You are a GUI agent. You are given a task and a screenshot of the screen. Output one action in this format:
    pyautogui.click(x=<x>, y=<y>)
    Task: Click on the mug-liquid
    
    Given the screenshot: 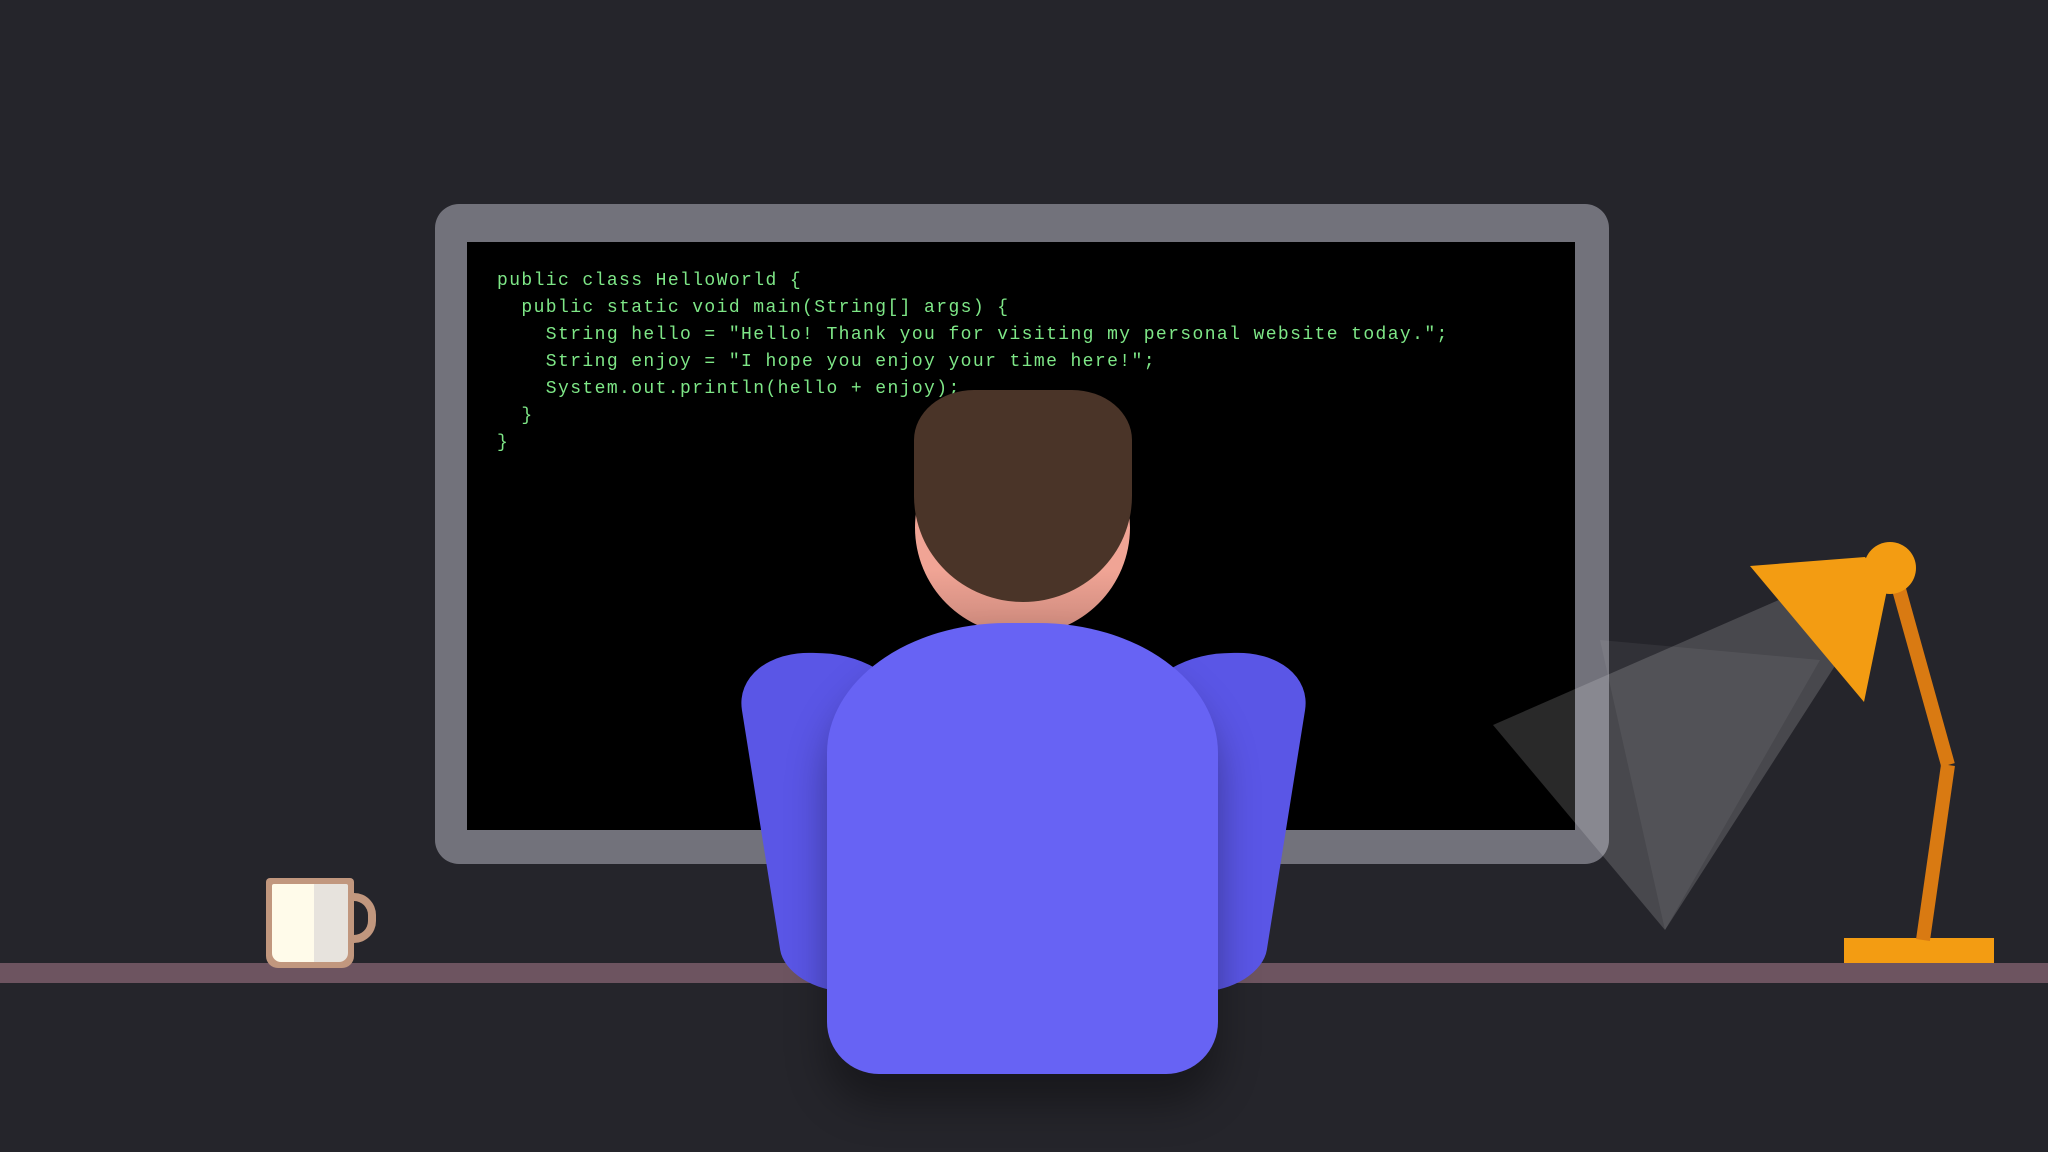 What is the action you would take?
    pyautogui.click(x=310, y=923)
    